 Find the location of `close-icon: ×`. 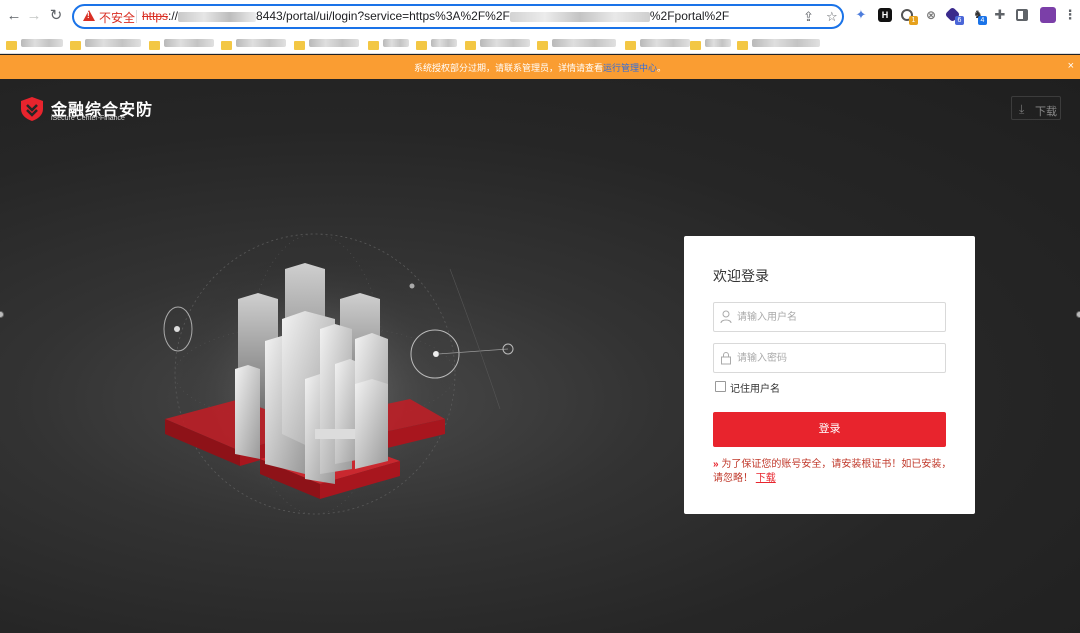

close-icon: × is located at coordinates (1071, 66).